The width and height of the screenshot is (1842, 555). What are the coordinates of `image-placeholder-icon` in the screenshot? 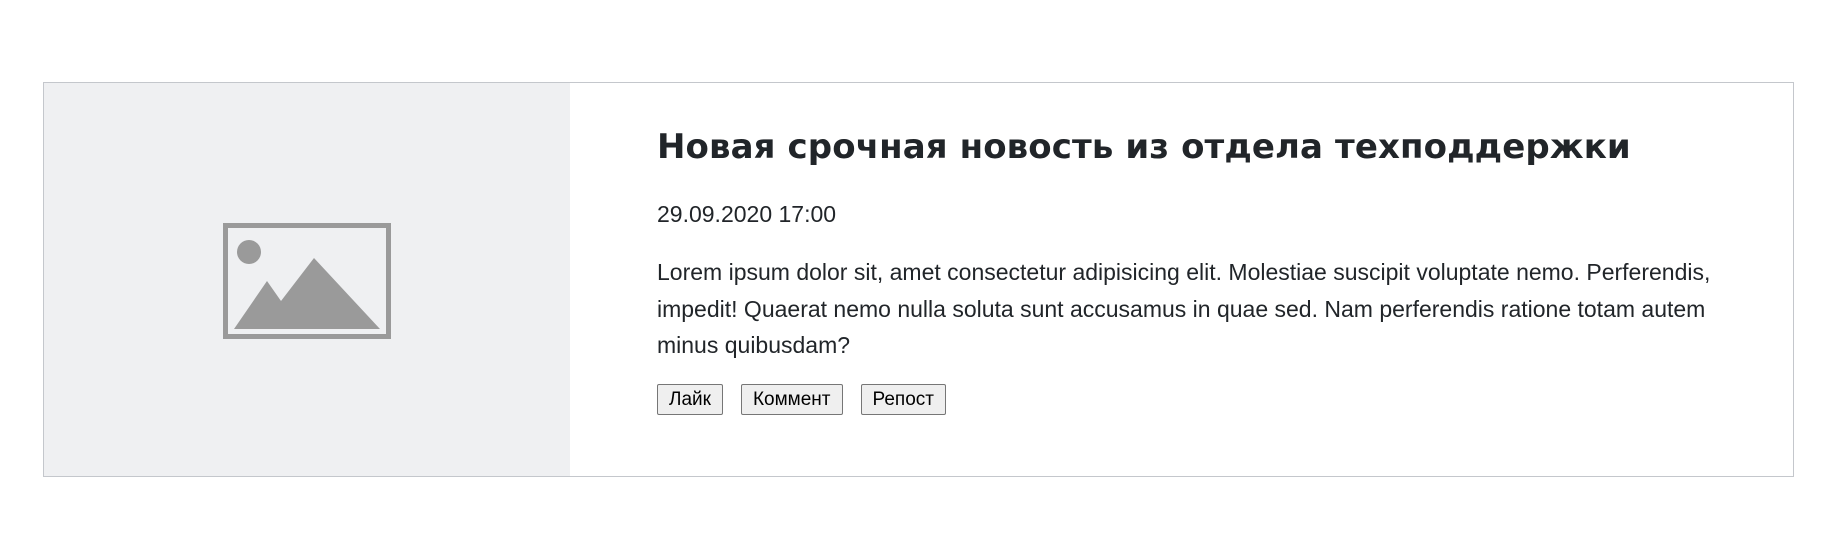 It's located at (307, 280).